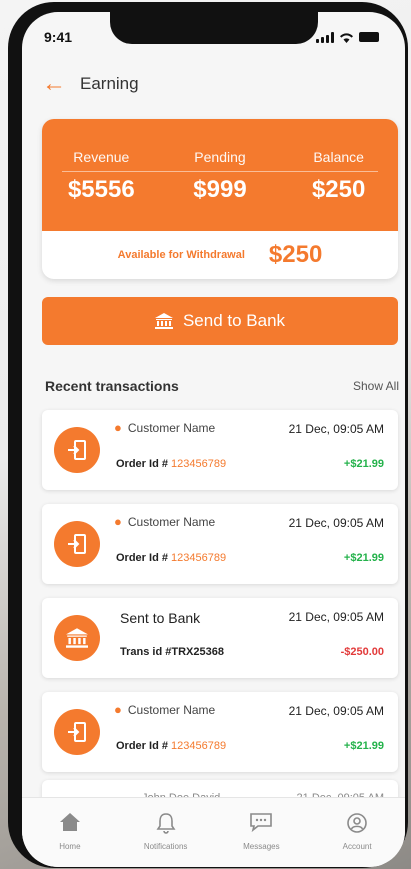 Image resolution: width=411 pixels, height=869 pixels. Describe the element at coordinates (369, 37) in the screenshot. I see `battery-icon` at that location.